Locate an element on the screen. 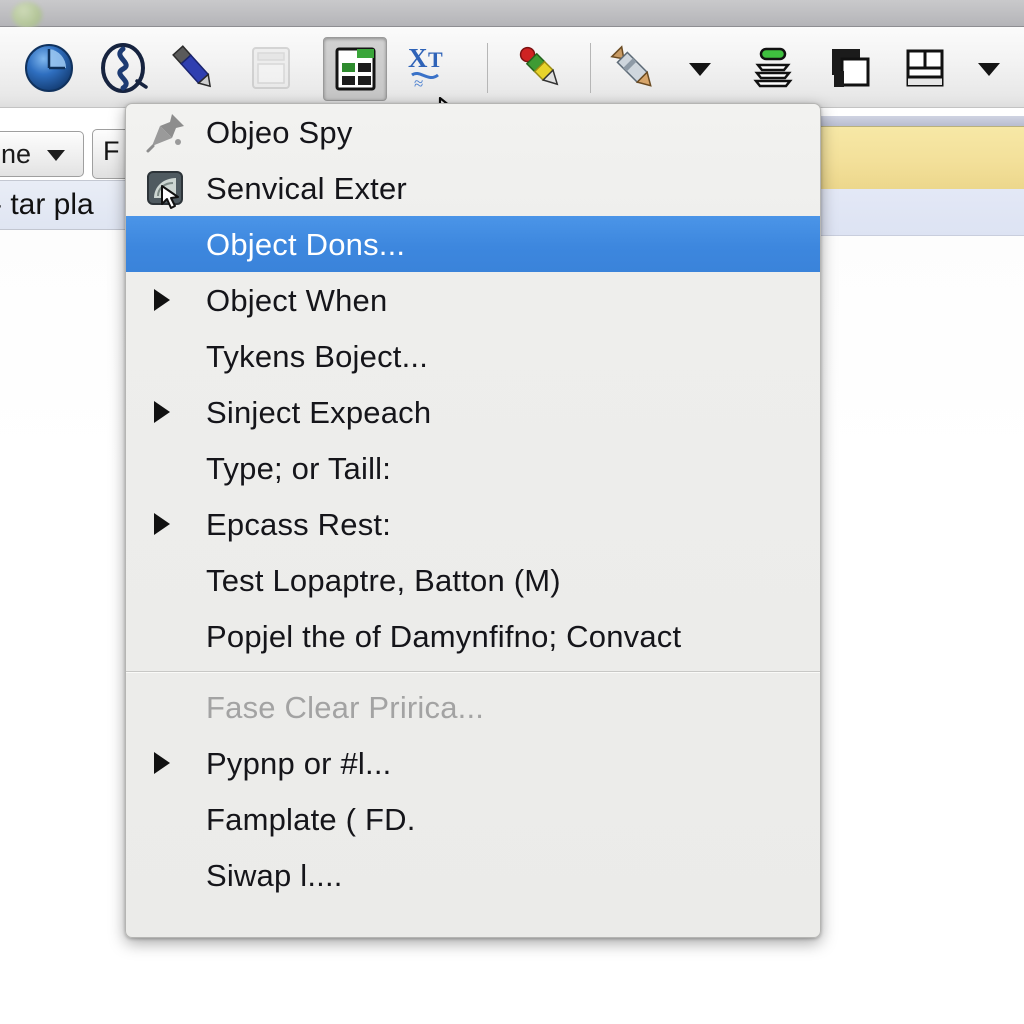  window-overlap-icon is located at coordinates (851, 68).